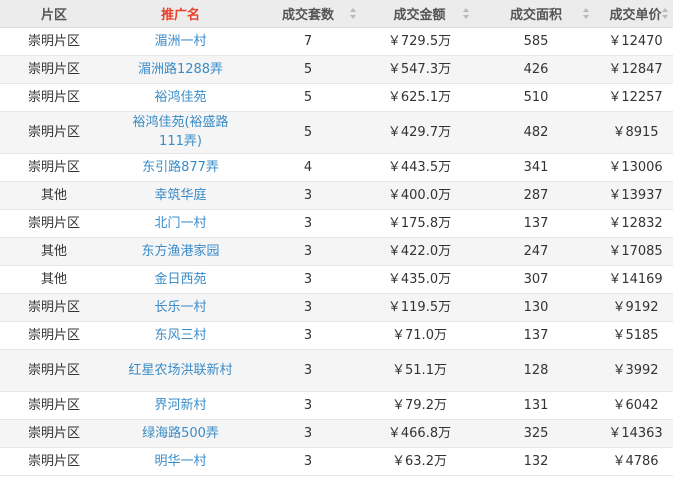 Image resolution: width=673 pixels, height=479 pixels. I want to click on project-name-link: 幸筑华庭, so click(180, 195).